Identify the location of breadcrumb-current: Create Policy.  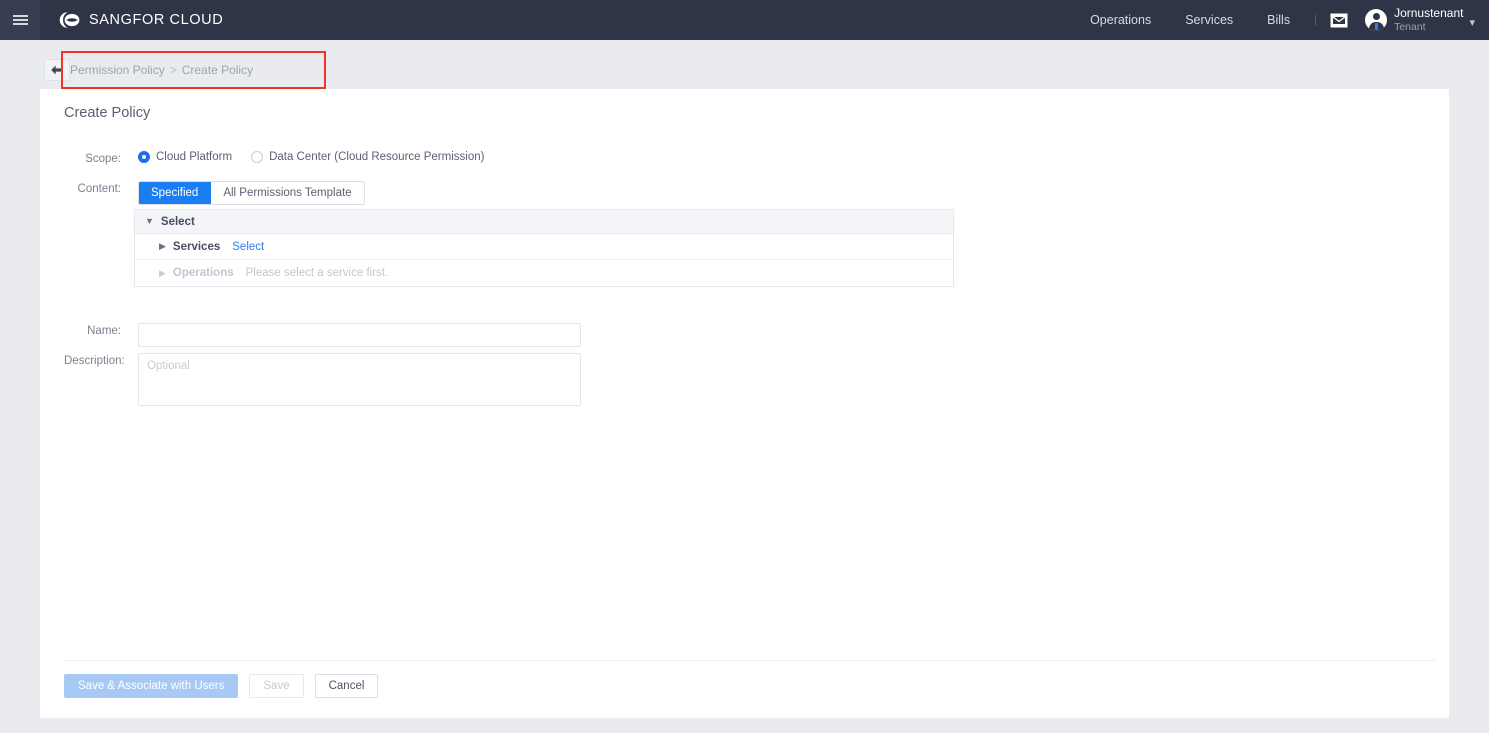
(217, 70).